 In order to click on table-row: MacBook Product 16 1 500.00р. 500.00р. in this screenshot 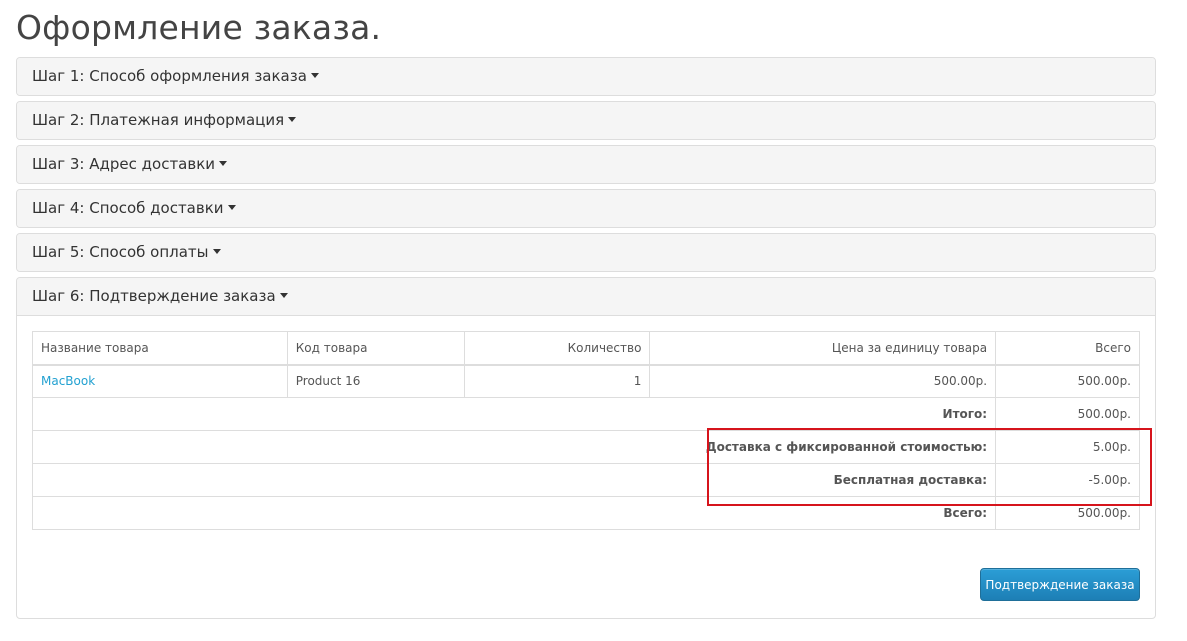, I will do `click(586, 381)`.